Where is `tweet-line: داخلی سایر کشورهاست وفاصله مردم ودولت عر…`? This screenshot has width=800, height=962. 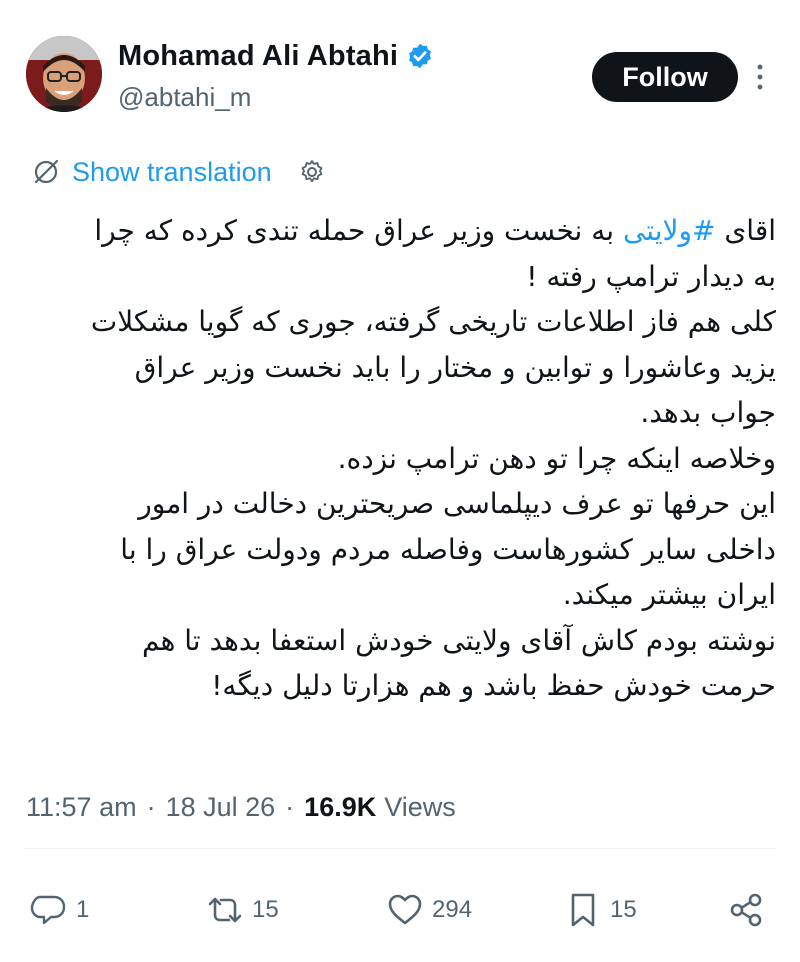 tweet-line: داخلی سایر کشورهاست وفاصله مردم ودولت عر… is located at coordinates (448, 549).